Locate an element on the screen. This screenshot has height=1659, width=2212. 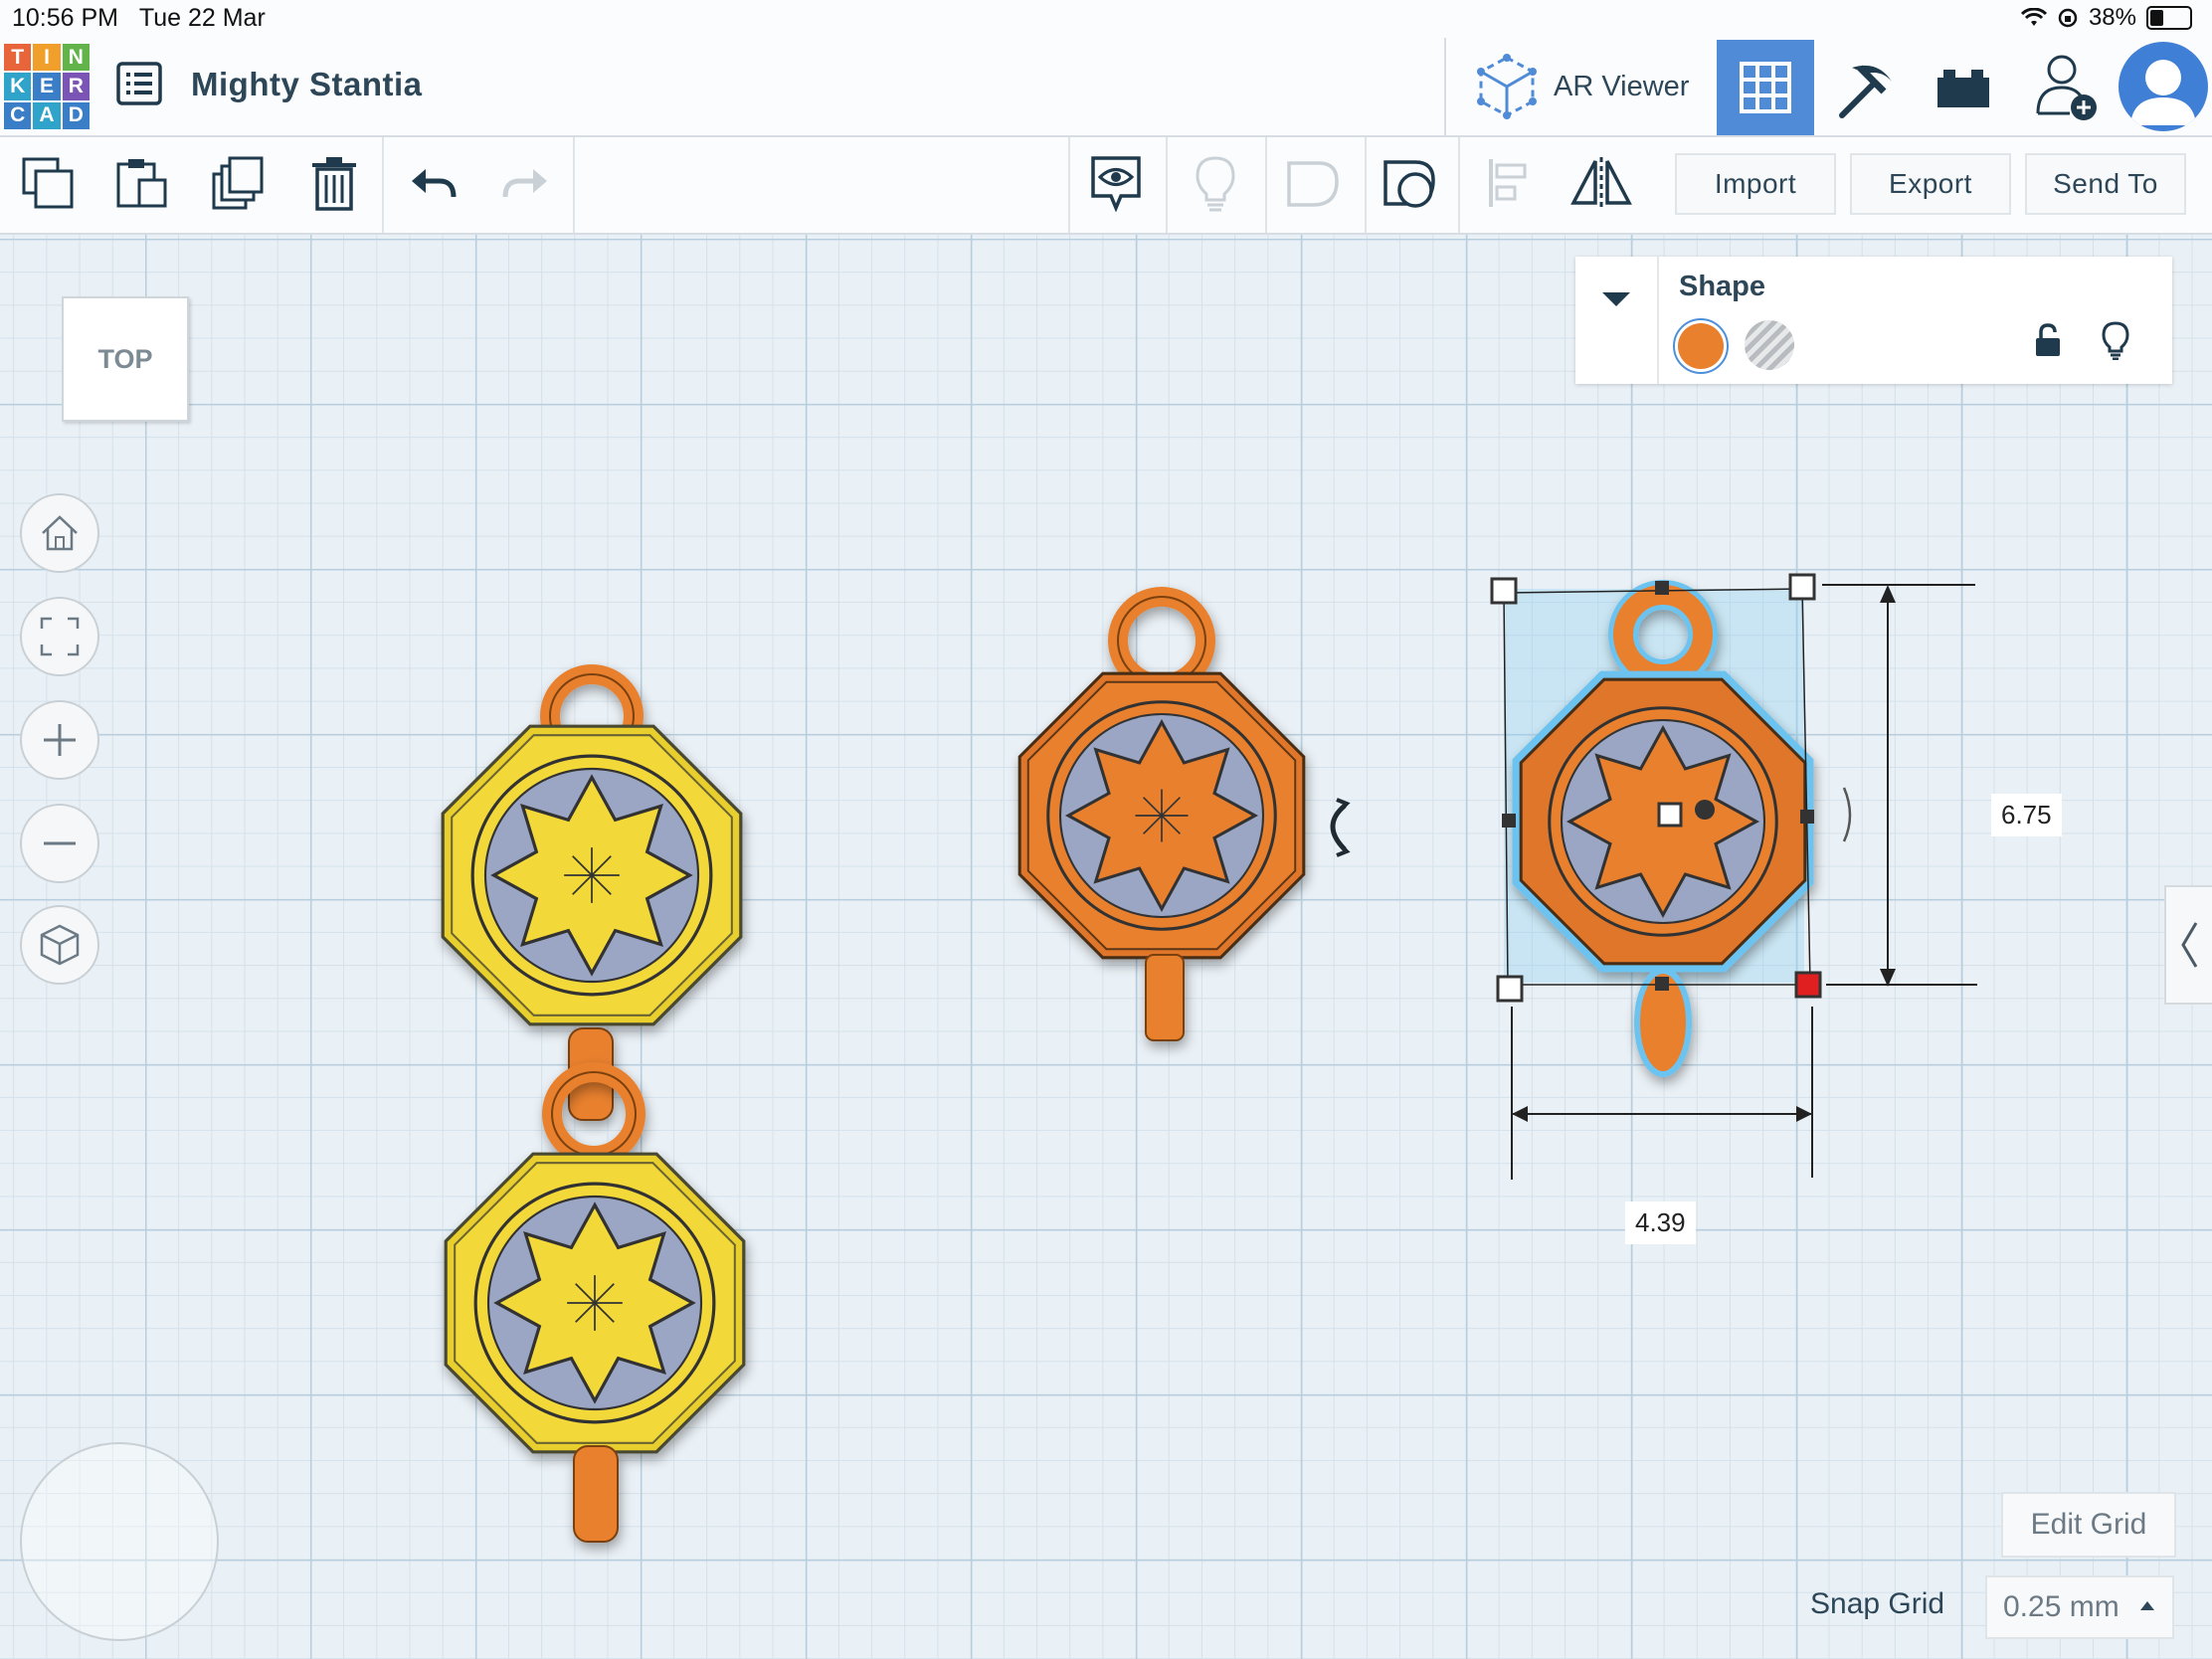
invite-collaborator-button is located at coordinates (2067, 87).